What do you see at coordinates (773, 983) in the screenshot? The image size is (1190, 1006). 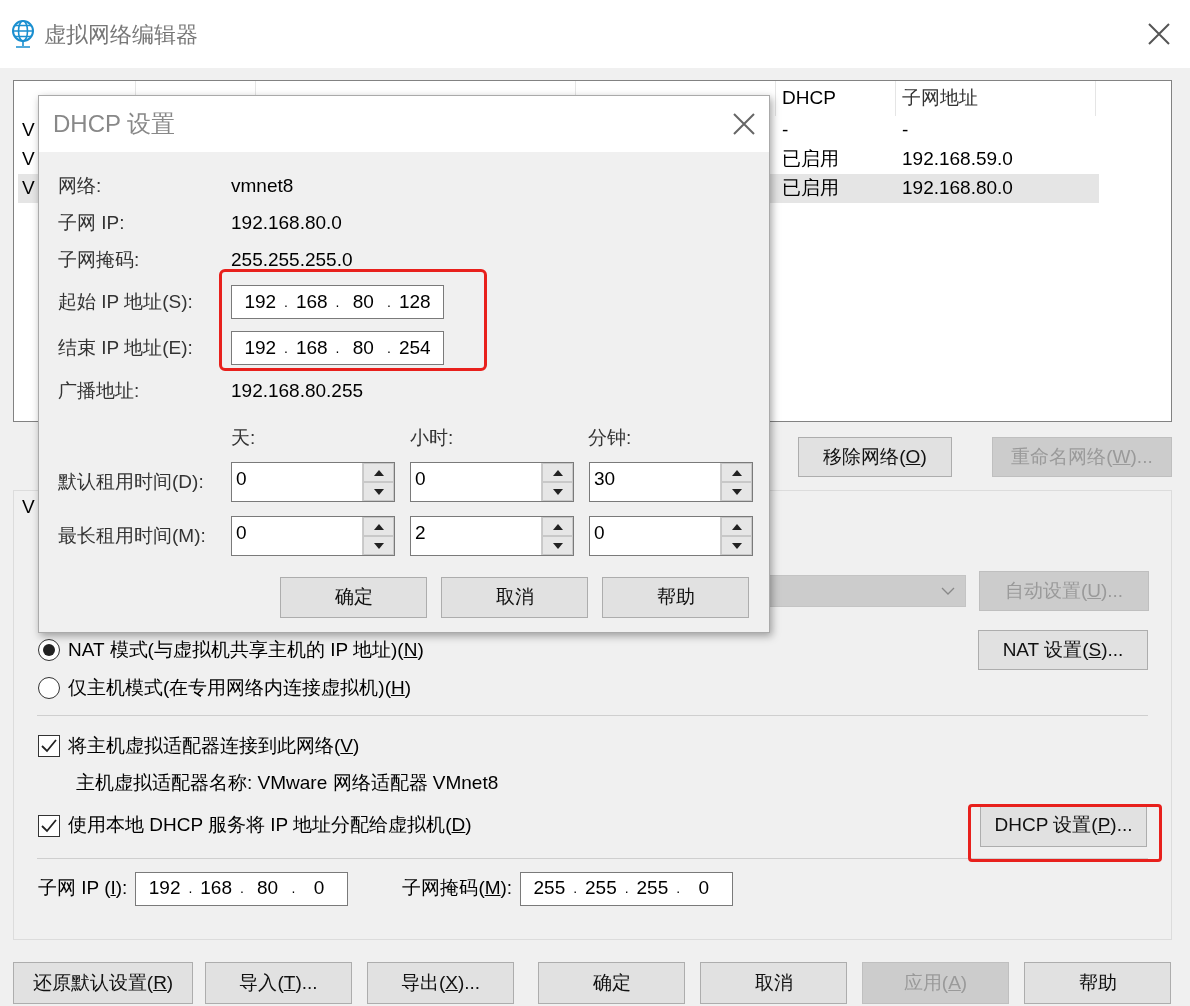 I see `footer-button: 取消` at bounding box center [773, 983].